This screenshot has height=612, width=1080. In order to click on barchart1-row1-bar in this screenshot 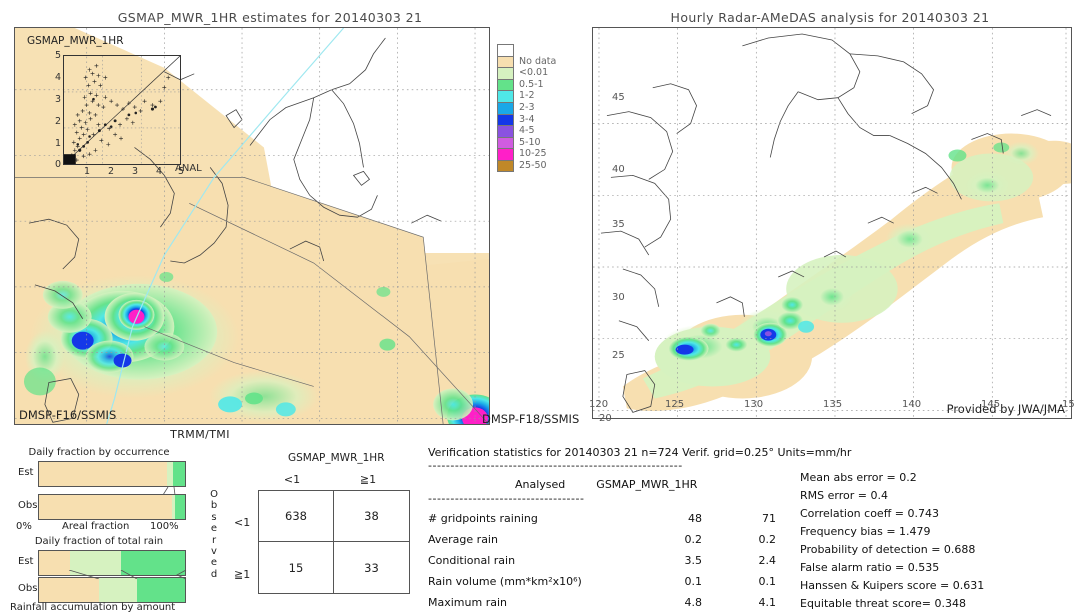, I will do `click(112, 507)`.